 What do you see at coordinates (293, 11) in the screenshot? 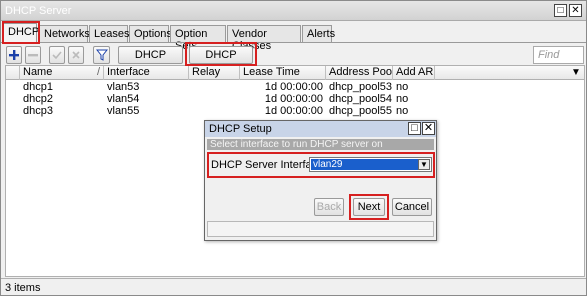
I see `window-titlebar: DHCP Server □ ✕` at bounding box center [293, 11].